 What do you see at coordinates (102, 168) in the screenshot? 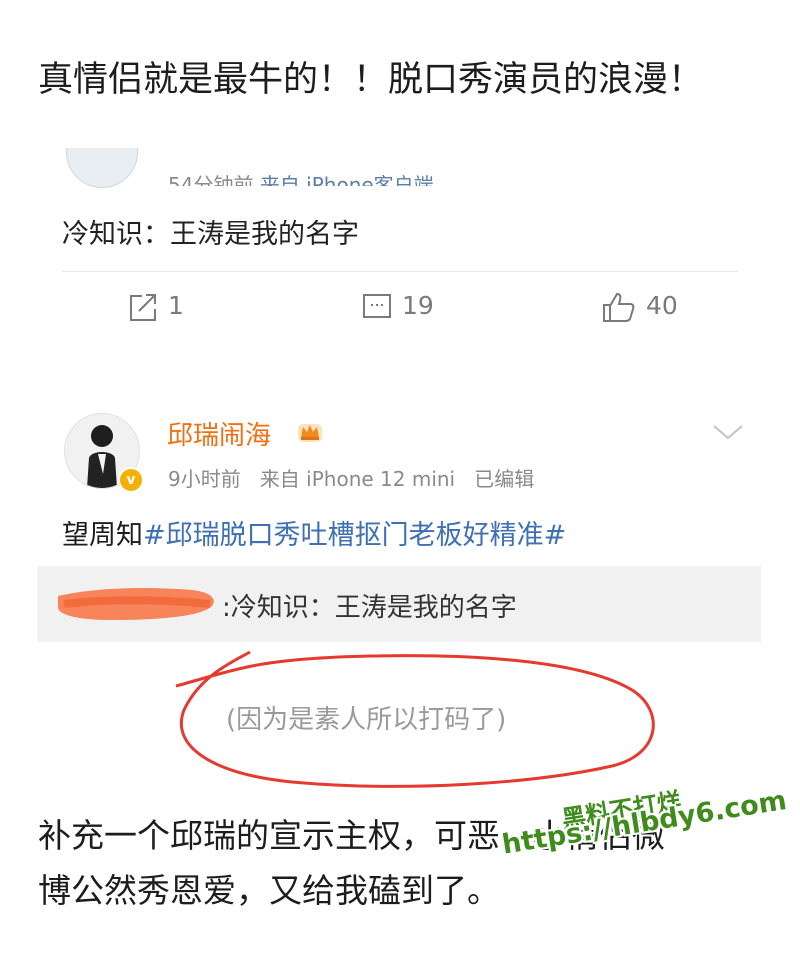
I see `first-post-avatar` at bounding box center [102, 168].